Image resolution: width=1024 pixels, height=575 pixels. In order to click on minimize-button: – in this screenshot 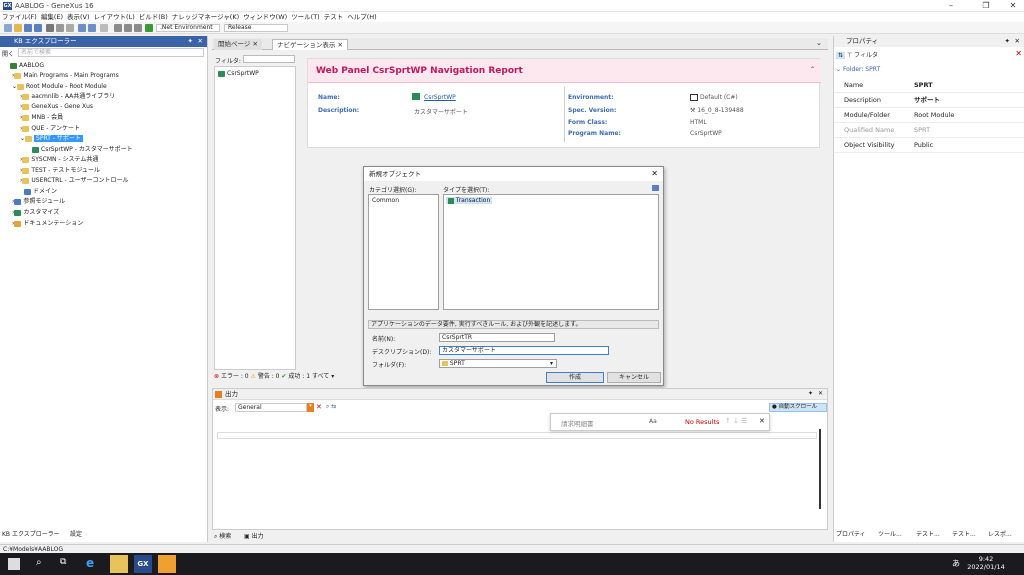, I will do `click(951, 6)`.